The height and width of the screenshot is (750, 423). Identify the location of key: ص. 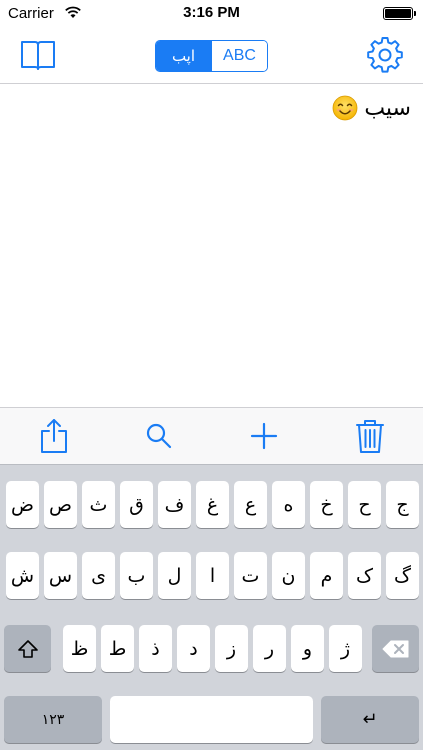
(60, 504).